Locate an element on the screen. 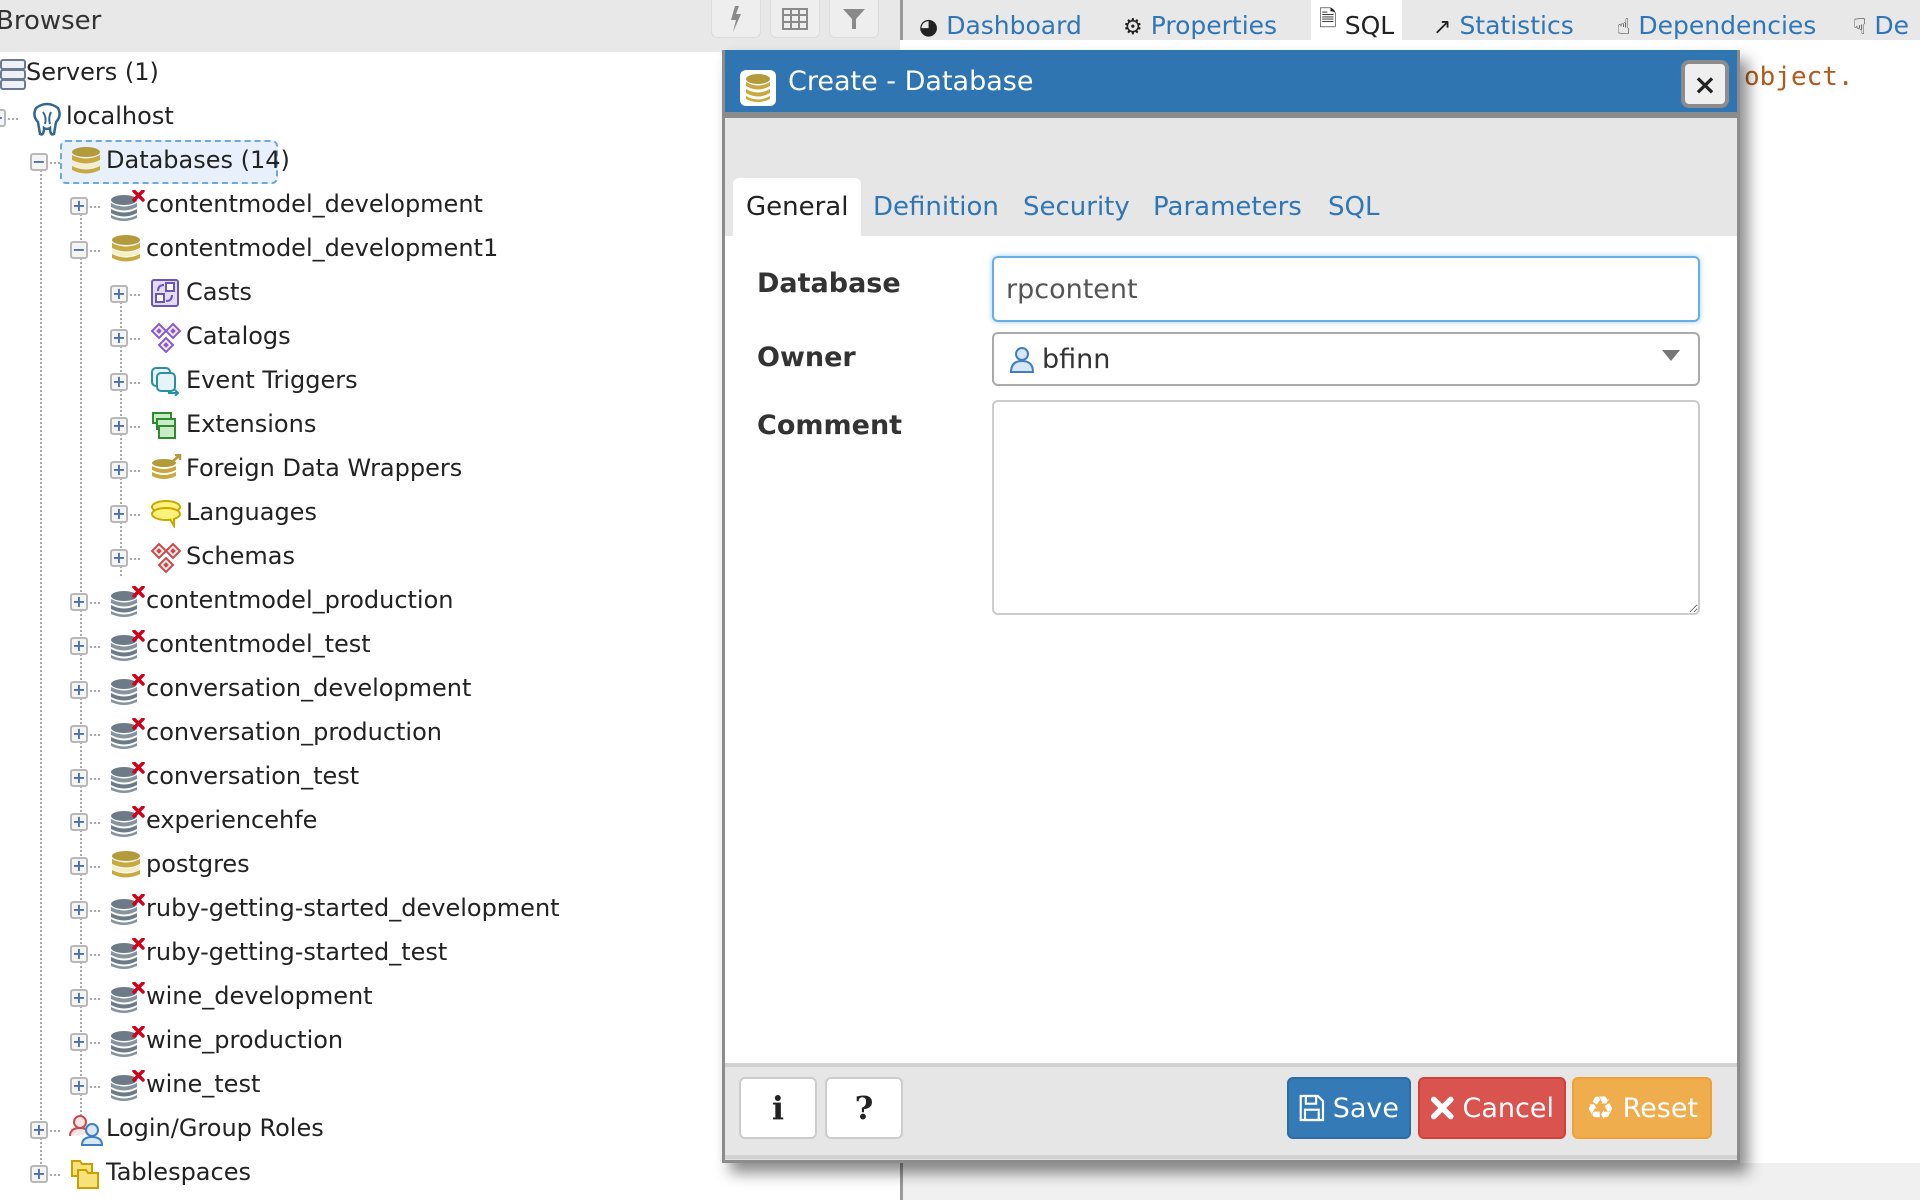 The height and width of the screenshot is (1200, 1920). tree-node-database: + ruby-getting-started_test is located at coordinates (360, 954).